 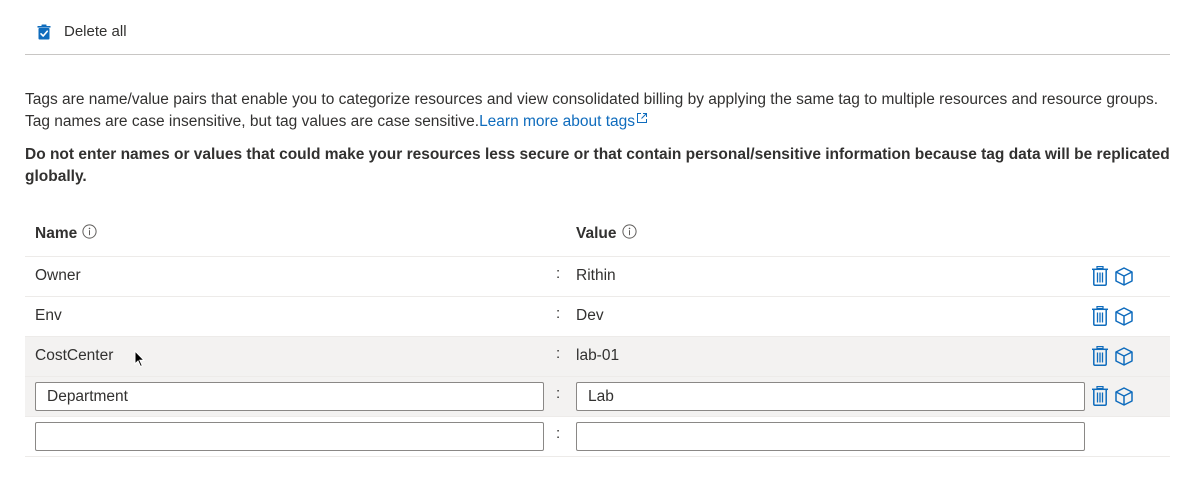 I want to click on table-row-editing: :, so click(x=597, y=397).